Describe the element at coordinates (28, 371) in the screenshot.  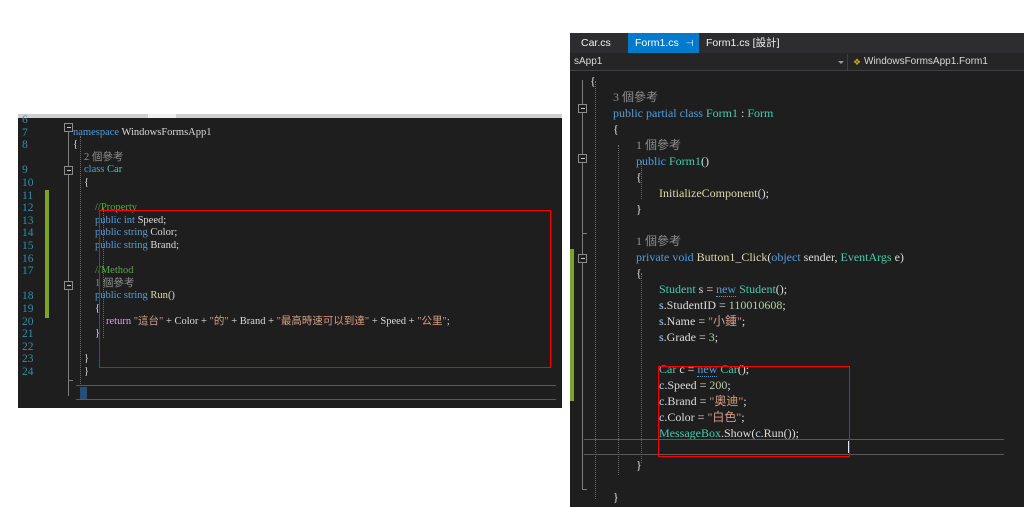
I see `line-number: 24` at that location.